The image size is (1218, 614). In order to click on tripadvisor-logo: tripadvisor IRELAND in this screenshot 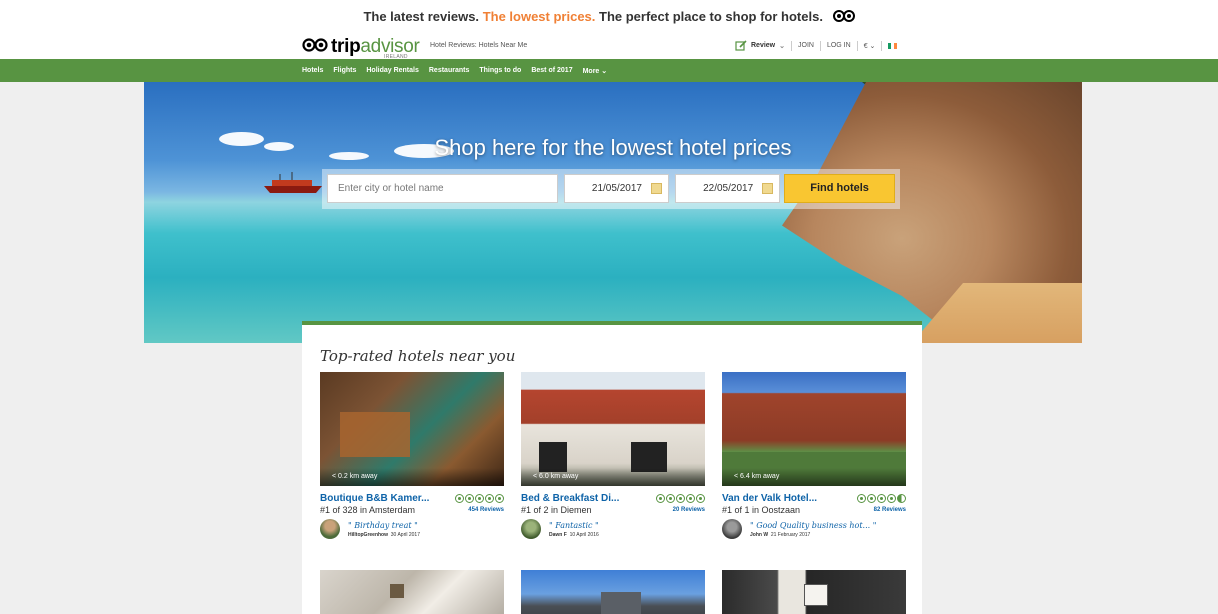, I will do `click(361, 48)`.